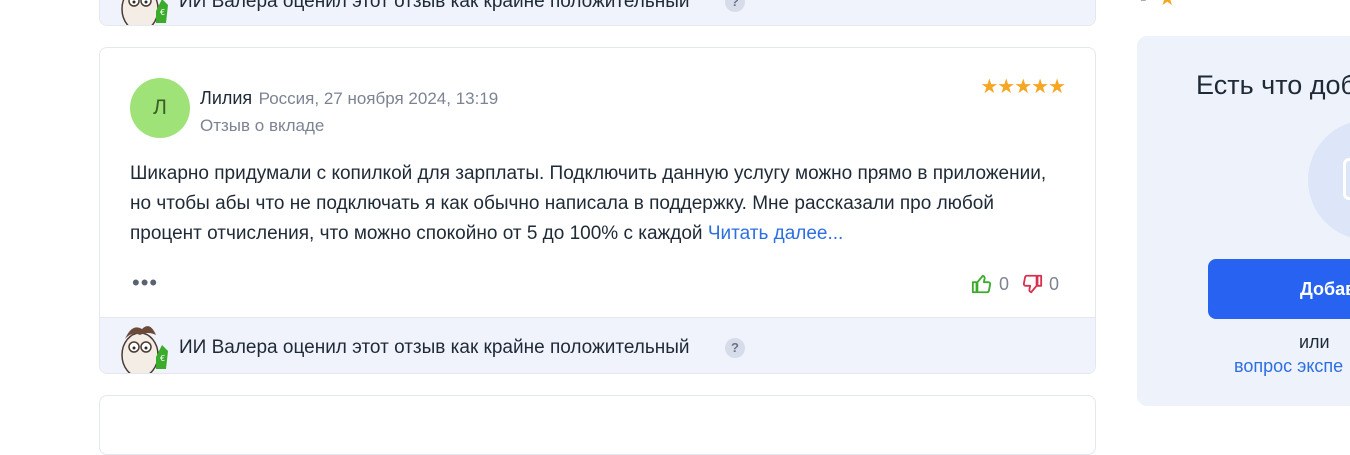 Image resolution: width=1350 pixels, height=455 pixels. What do you see at coordinates (1143, 5) in the screenshot?
I see `dash: -` at bounding box center [1143, 5].